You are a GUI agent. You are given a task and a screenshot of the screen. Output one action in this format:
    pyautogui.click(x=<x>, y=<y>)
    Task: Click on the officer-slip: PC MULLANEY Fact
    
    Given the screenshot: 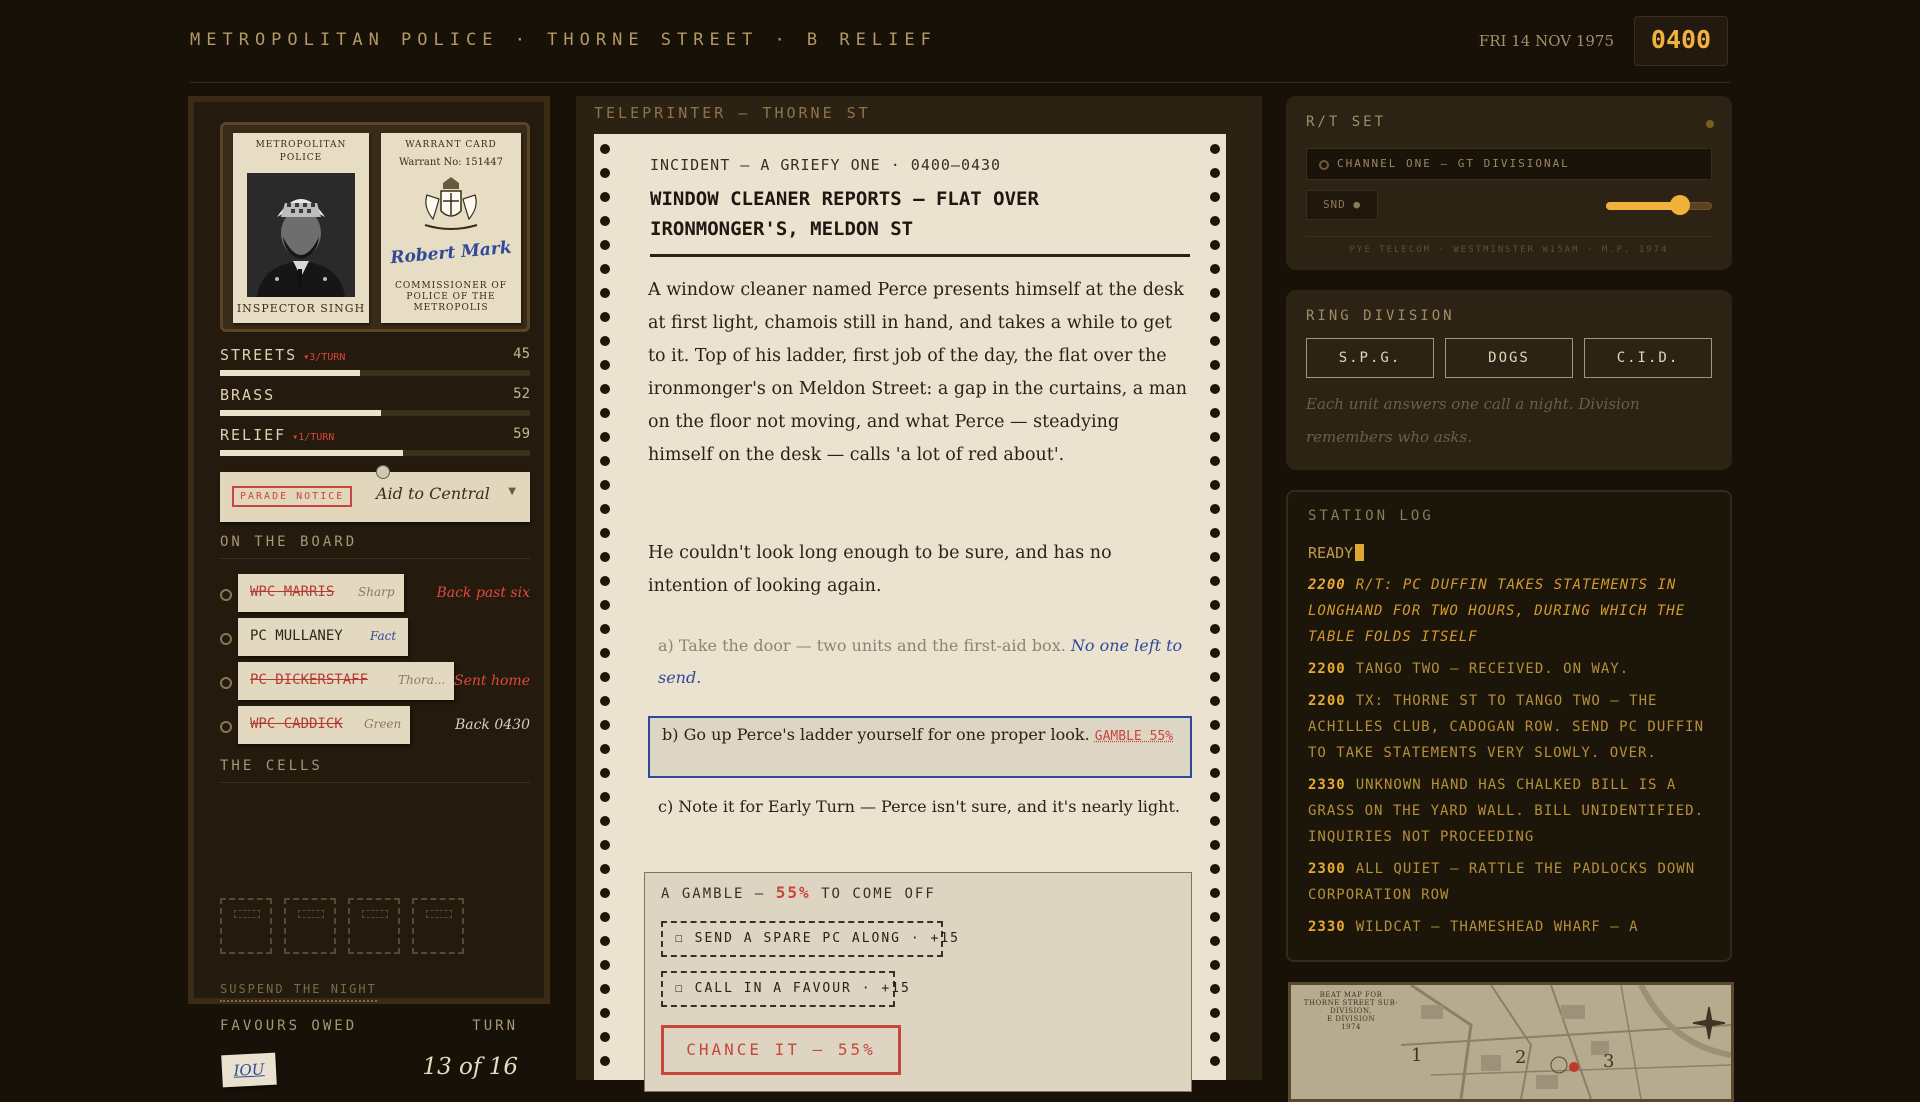 What is the action you would take?
    pyautogui.click(x=323, y=637)
    